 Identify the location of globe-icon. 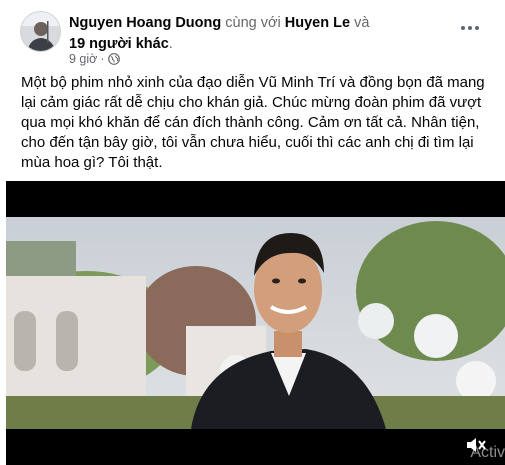
(113, 59).